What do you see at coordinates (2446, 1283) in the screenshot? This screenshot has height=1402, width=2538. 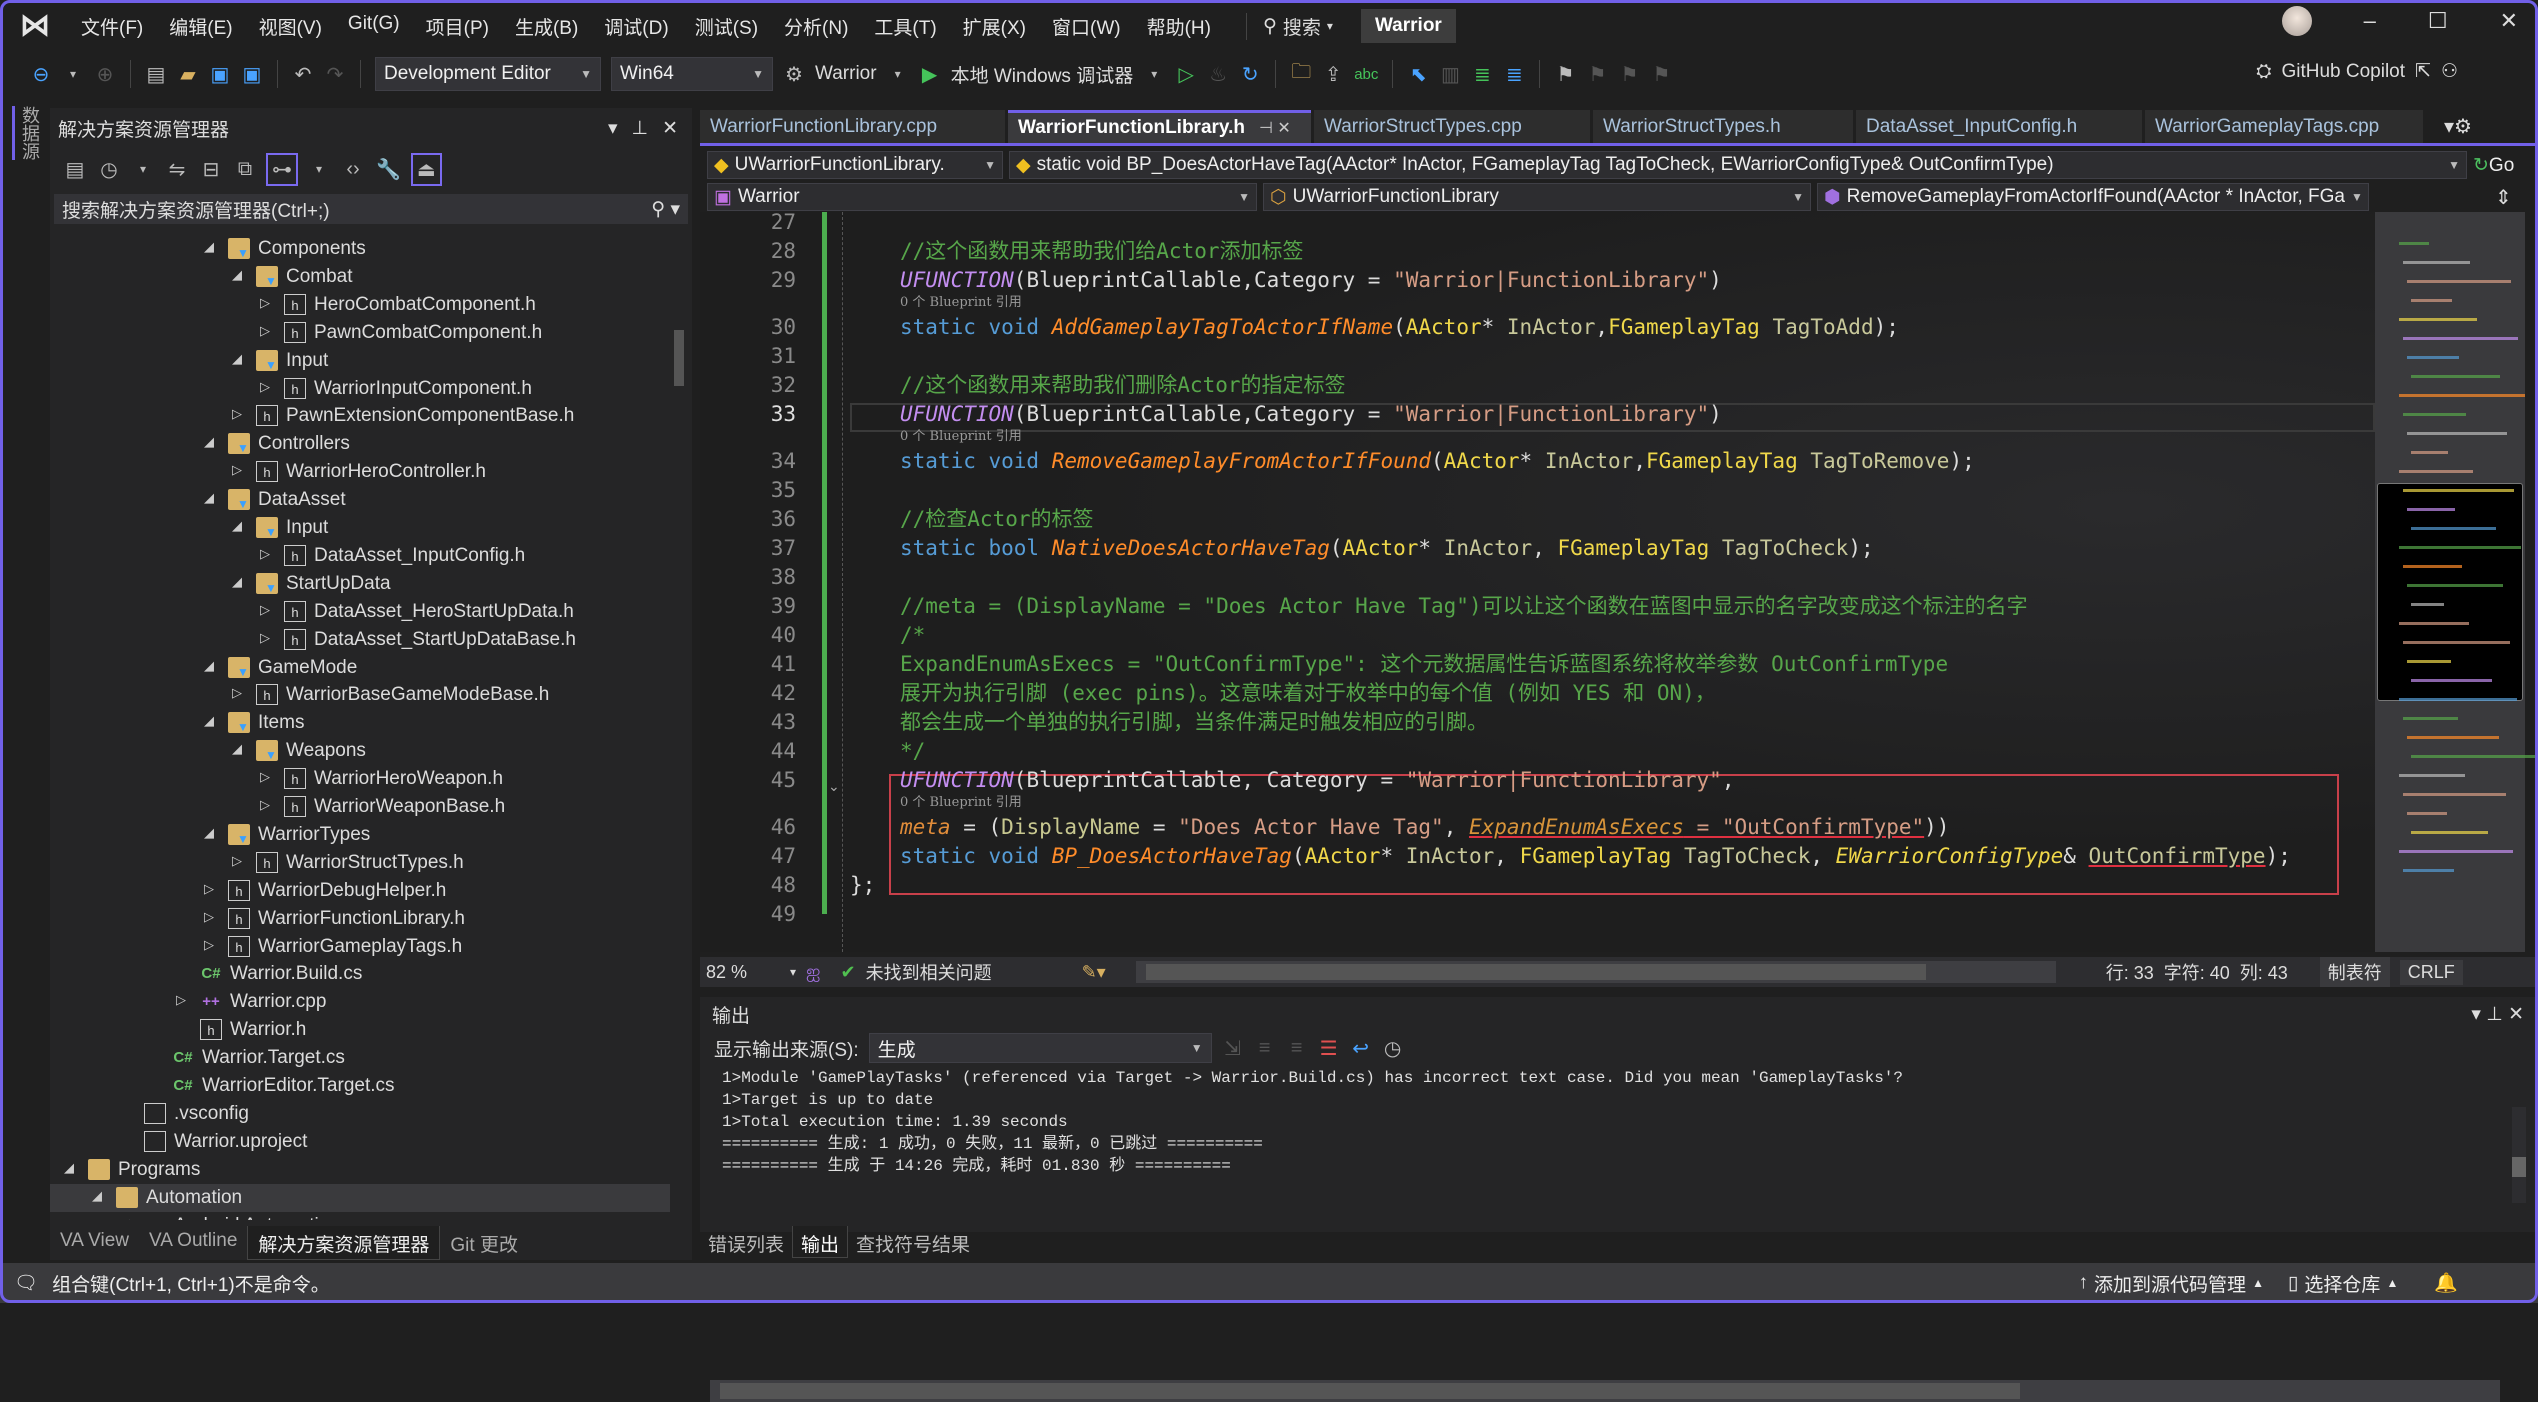 I see `notifications-bell-icon: 🔔` at bounding box center [2446, 1283].